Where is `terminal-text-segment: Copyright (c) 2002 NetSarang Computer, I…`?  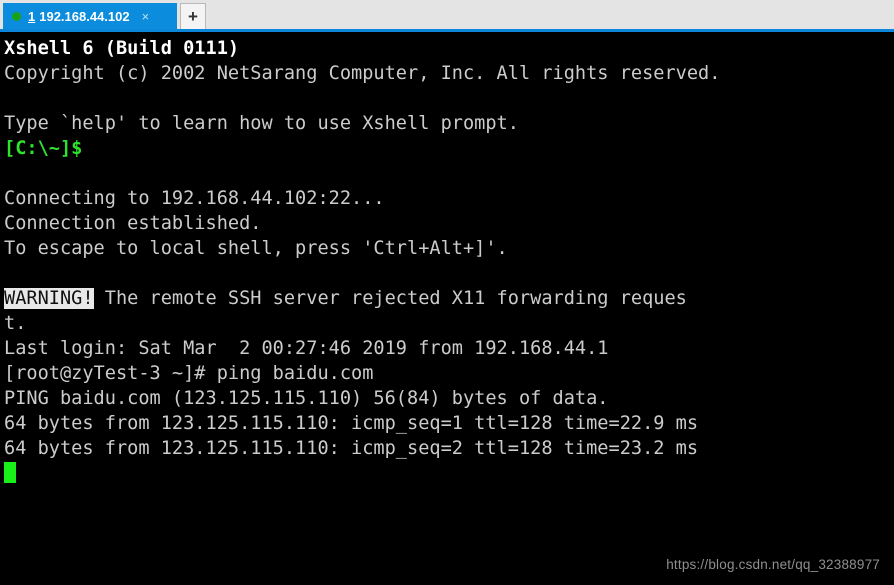
terminal-text-segment: Copyright (c) 2002 NetSarang Computer, I… is located at coordinates (362, 73).